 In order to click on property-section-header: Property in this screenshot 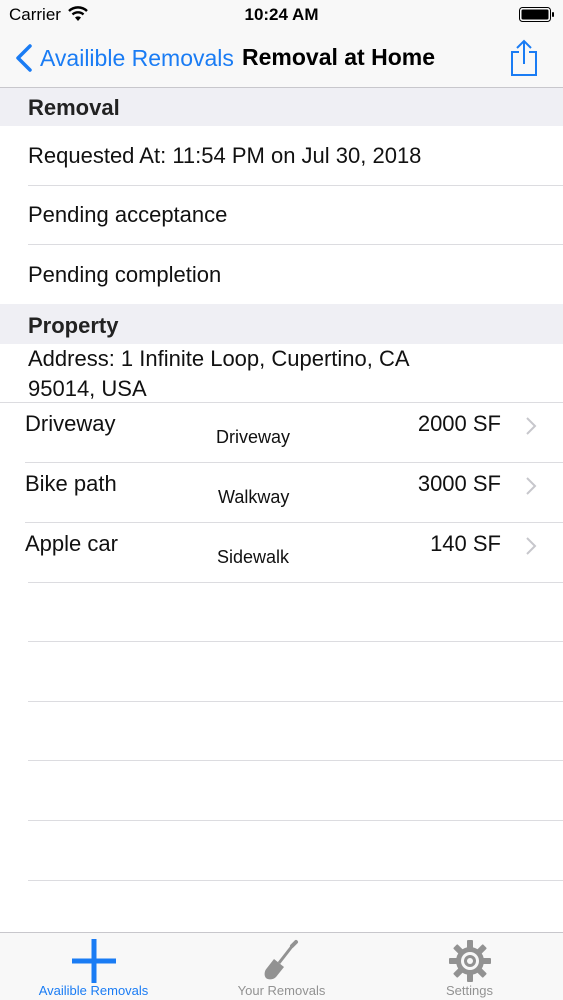, I will do `click(281, 324)`.